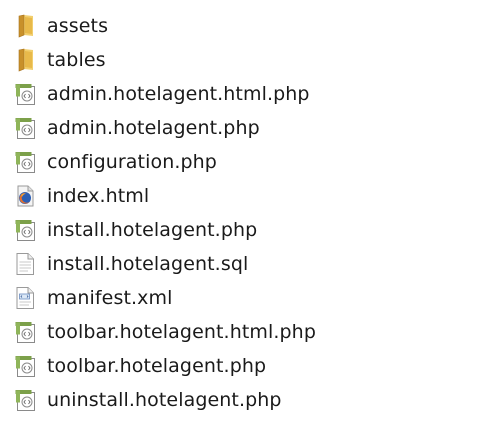 The height and width of the screenshot is (436, 496). What do you see at coordinates (181, 332) in the screenshot?
I see `file-name-label: toolbar.hotelagent.html.php` at bounding box center [181, 332].